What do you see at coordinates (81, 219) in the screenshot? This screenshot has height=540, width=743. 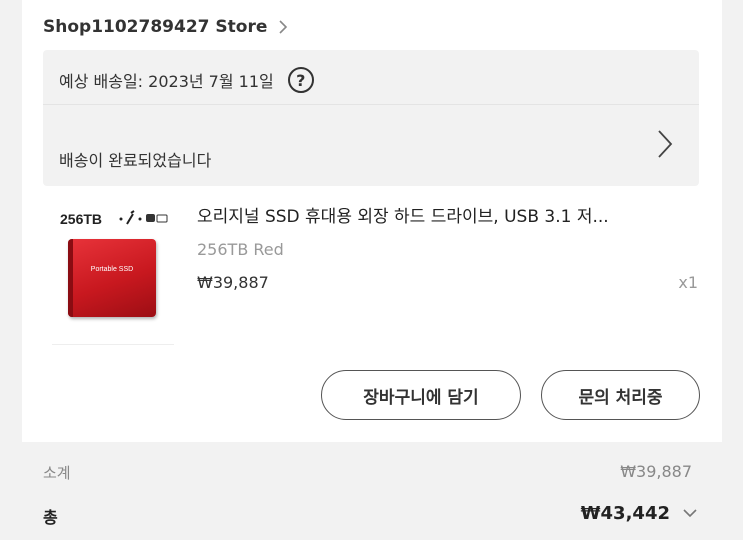 I see `thumbnail-capacity-label: 256TB` at bounding box center [81, 219].